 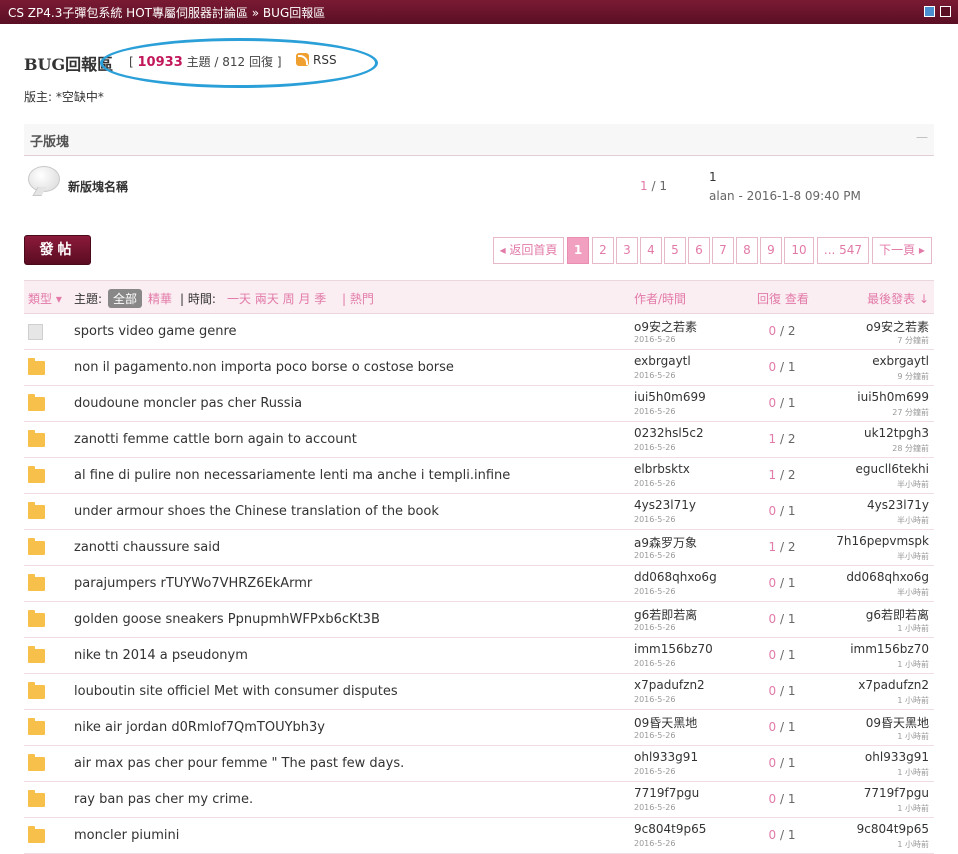 I want to click on subforum-heading: 子版塊, so click(x=50, y=142).